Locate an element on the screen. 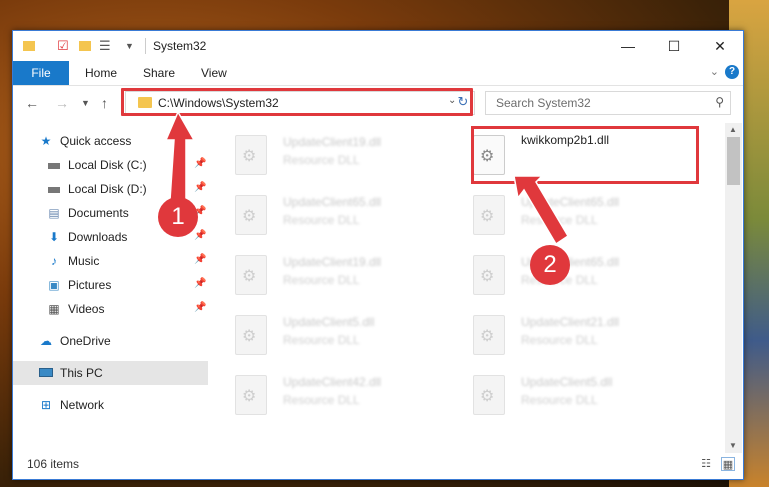 The width and height of the screenshot is (769, 487). arrow-to-file is located at coordinates (541, 210).